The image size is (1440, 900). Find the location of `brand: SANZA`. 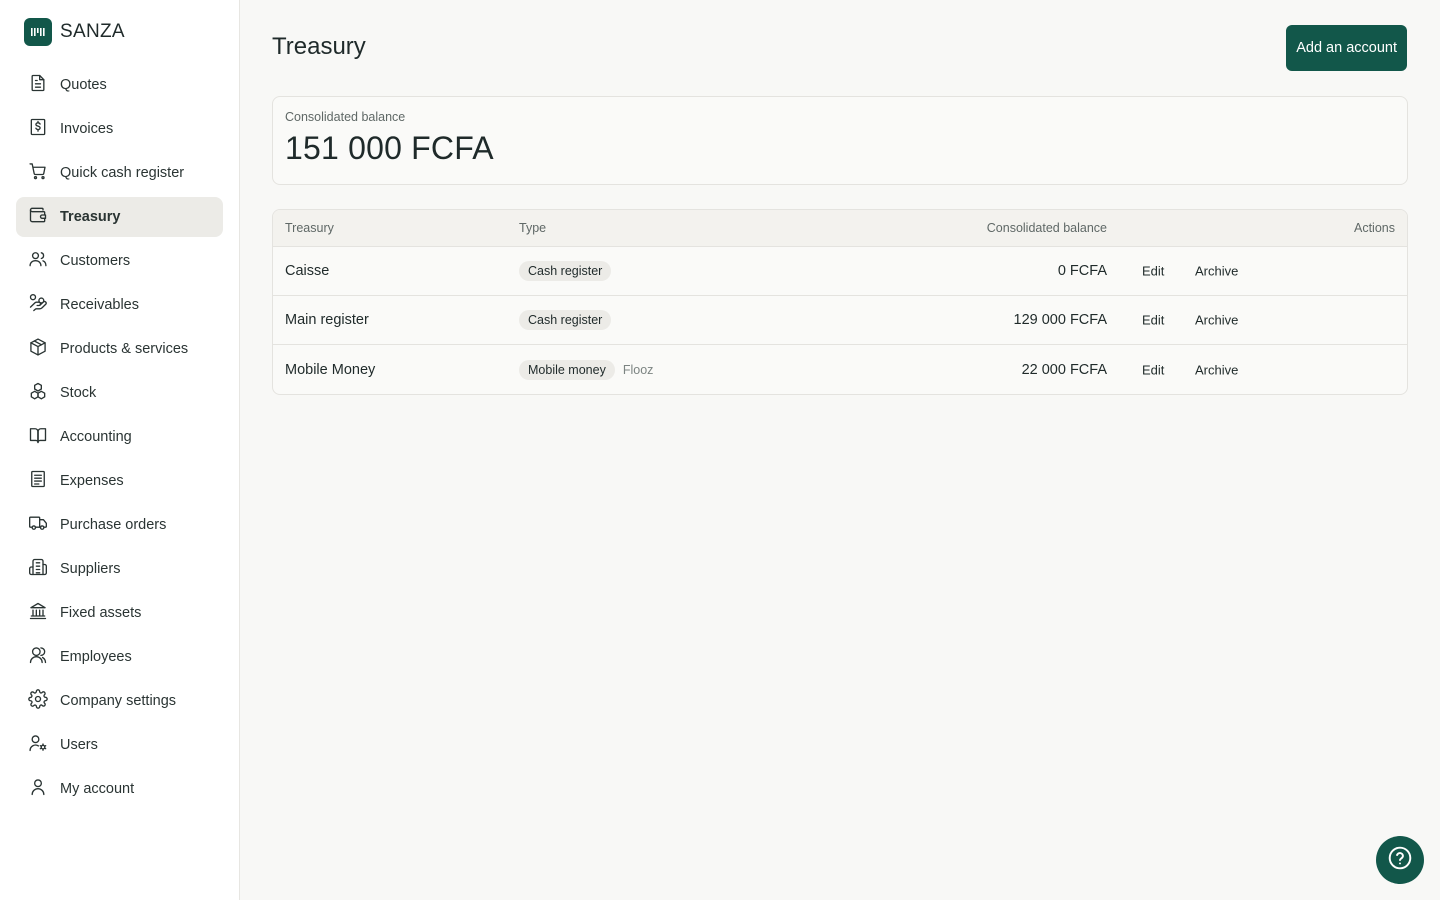

brand: SANZA is located at coordinates (74, 32).